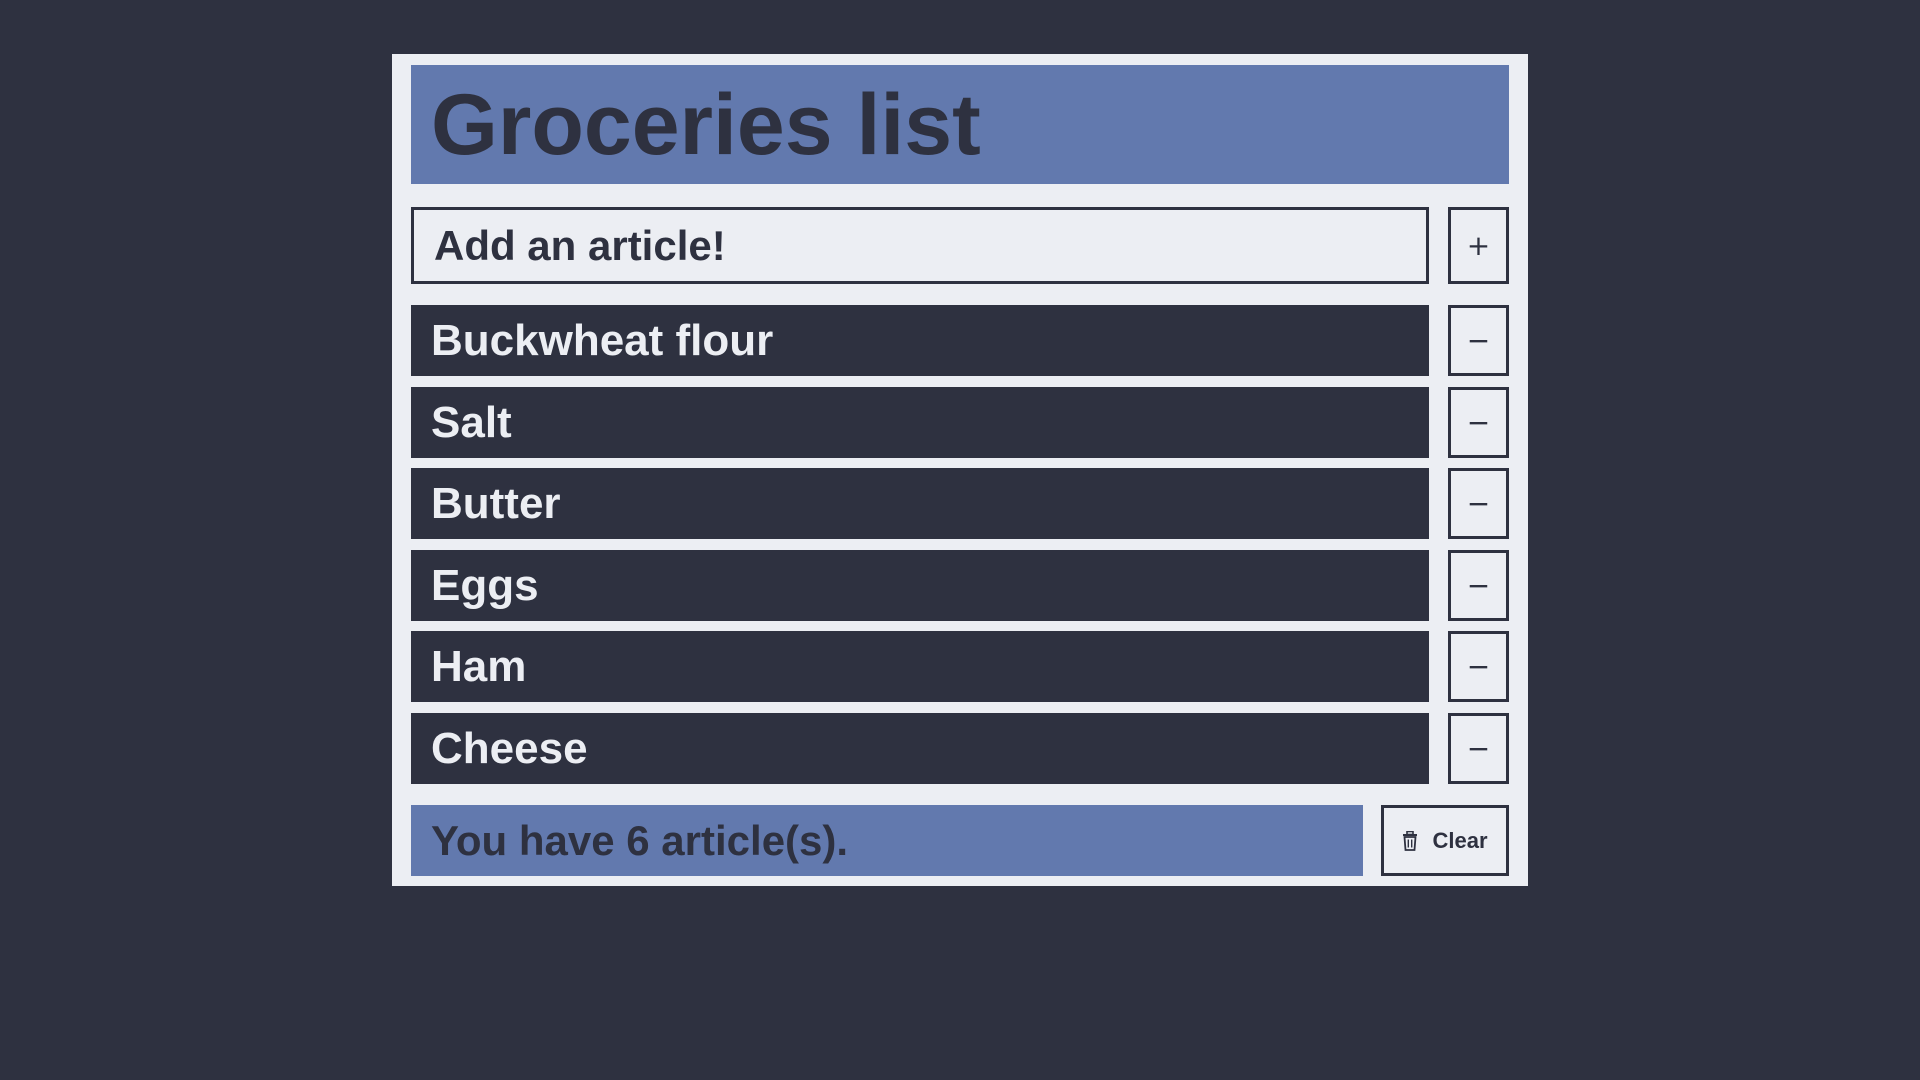 This screenshot has height=1080, width=1920. What do you see at coordinates (920, 340) in the screenshot?
I see `article-label: Buckwheat flour` at bounding box center [920, 340].